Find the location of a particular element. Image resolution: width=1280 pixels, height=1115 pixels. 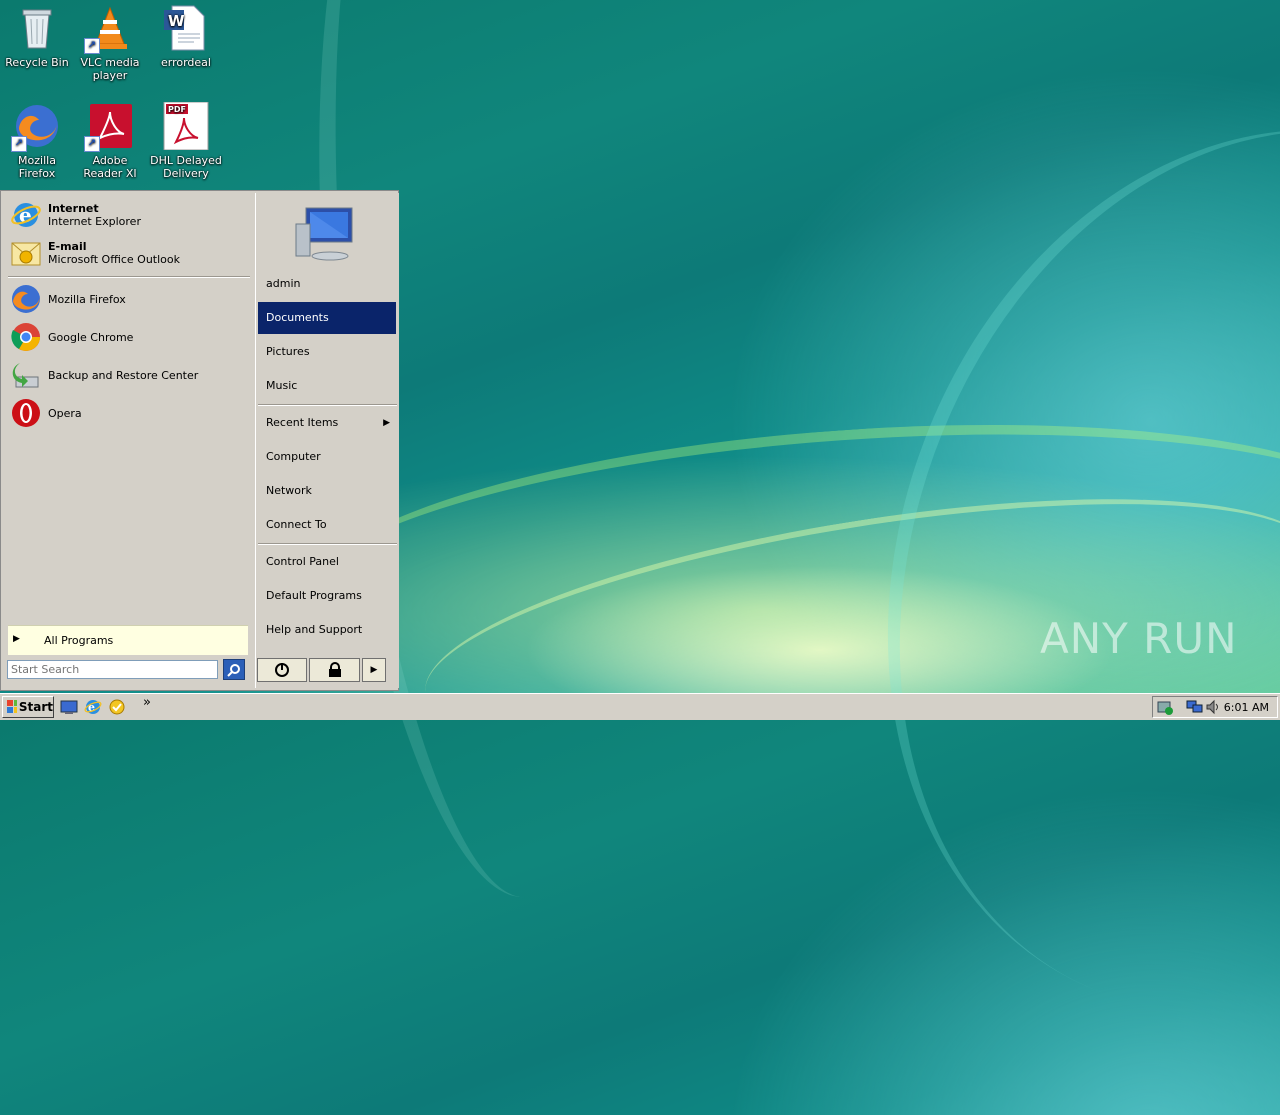

recent-item-backup-restore: Backup and Restore Center is located at coordinates (130, 375).